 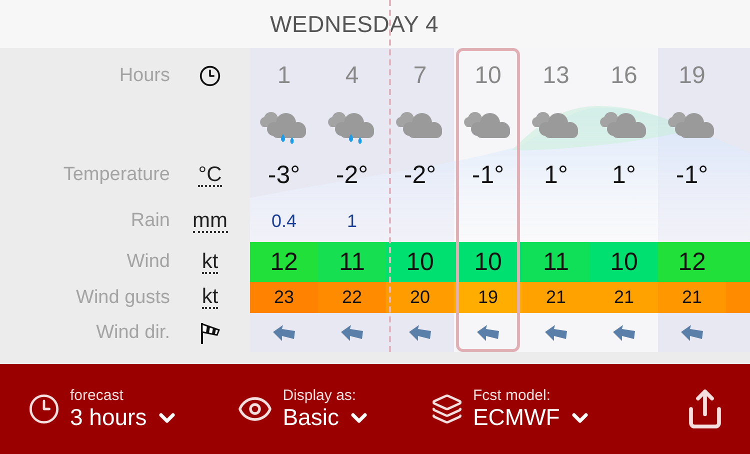 What do you see at coordinates (420, 76) in the screenshot?
I see `hour-label: 7` at bounding box center [420, 76].